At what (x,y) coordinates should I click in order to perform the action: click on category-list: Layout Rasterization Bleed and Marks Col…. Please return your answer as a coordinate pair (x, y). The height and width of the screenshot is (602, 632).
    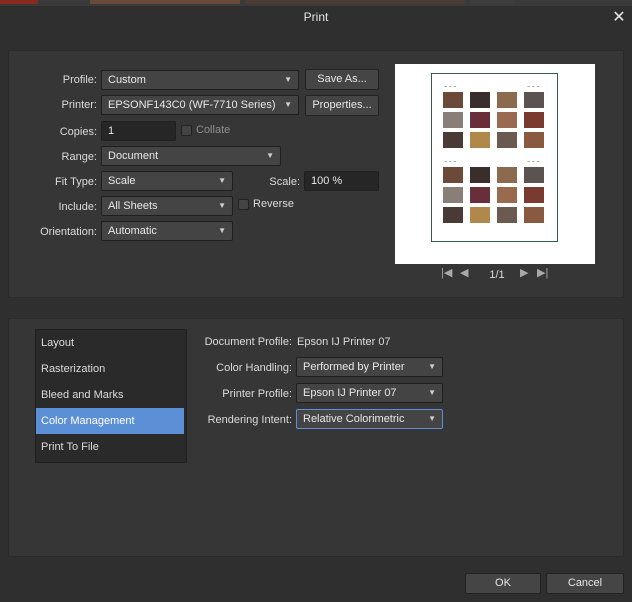
    Looking at the image, I should click on (111, 396).